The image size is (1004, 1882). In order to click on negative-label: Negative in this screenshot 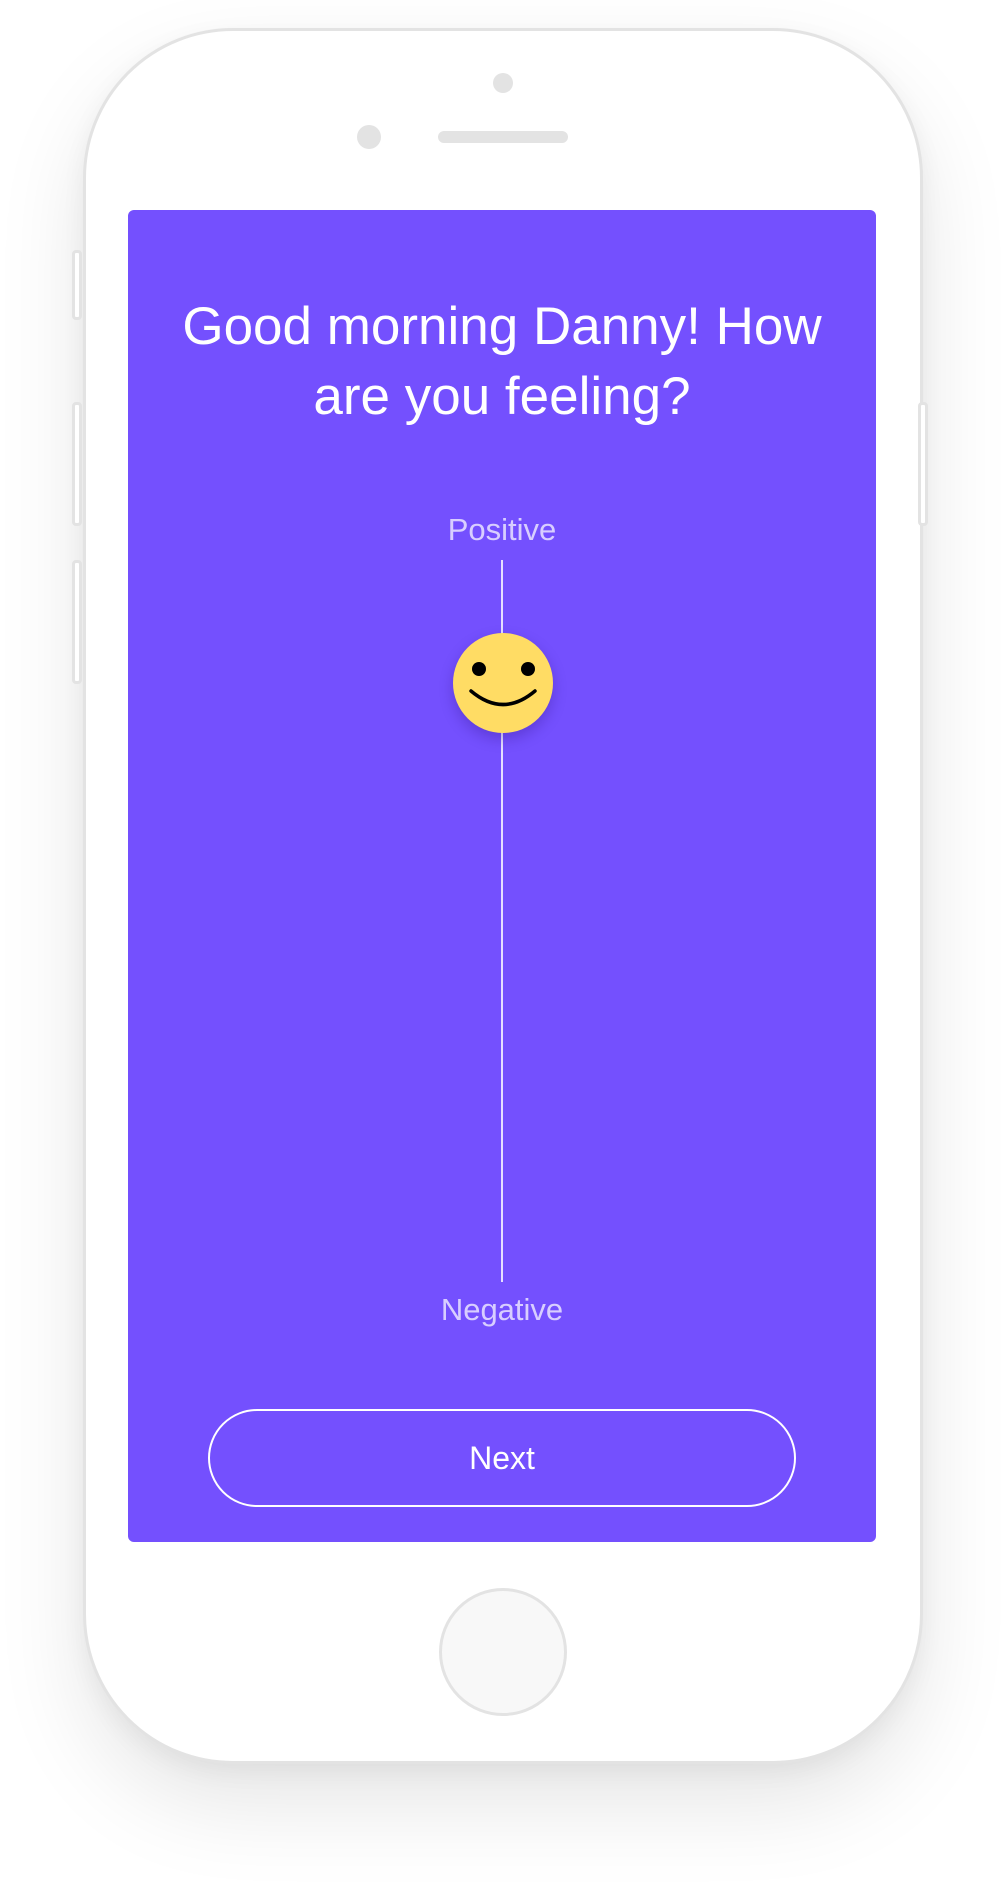, I will do `click(502, 1309)`.